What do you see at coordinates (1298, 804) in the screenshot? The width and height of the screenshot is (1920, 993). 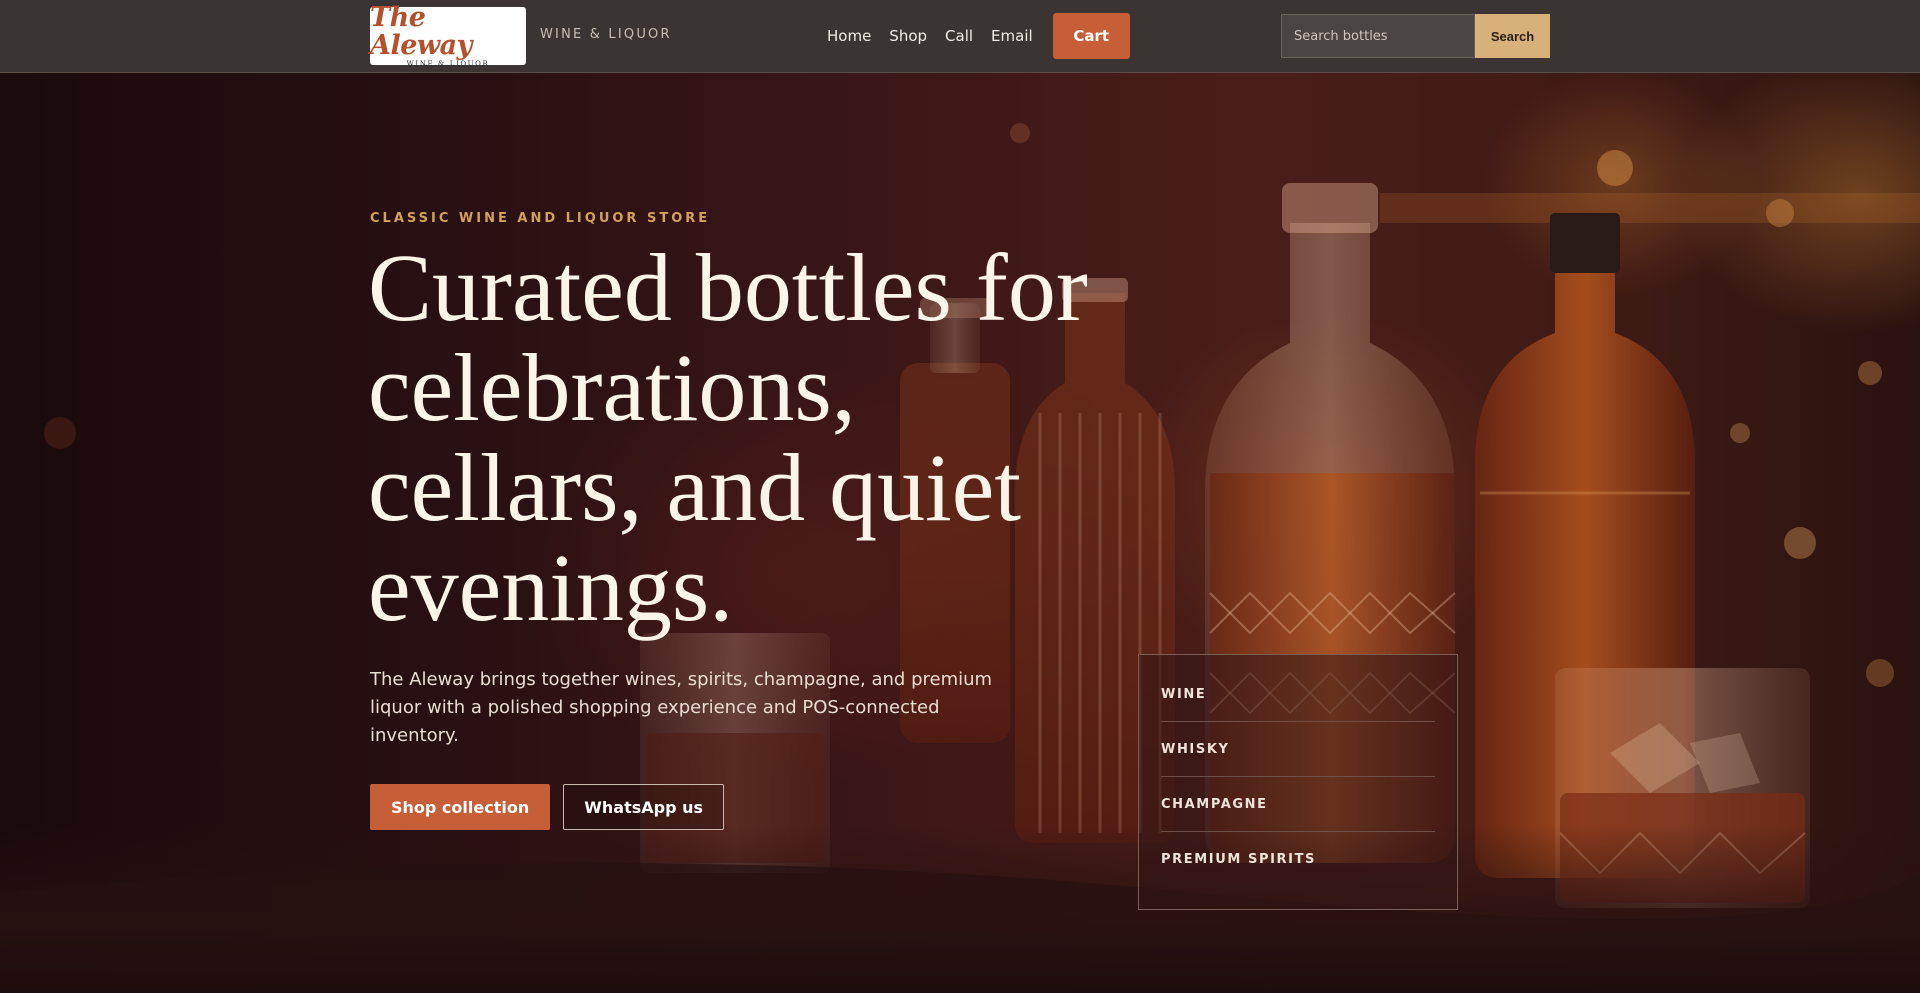 I see `category-champagne: CHAMPAGNE` at bounding box center [1298, 804].